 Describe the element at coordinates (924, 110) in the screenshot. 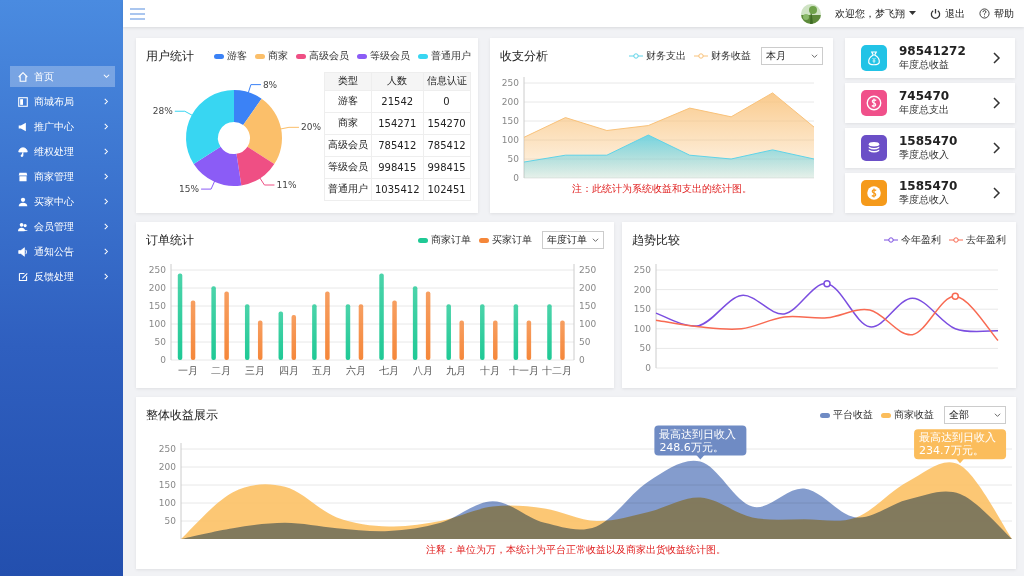

I see `stat-label: 年度总支出` at that location.